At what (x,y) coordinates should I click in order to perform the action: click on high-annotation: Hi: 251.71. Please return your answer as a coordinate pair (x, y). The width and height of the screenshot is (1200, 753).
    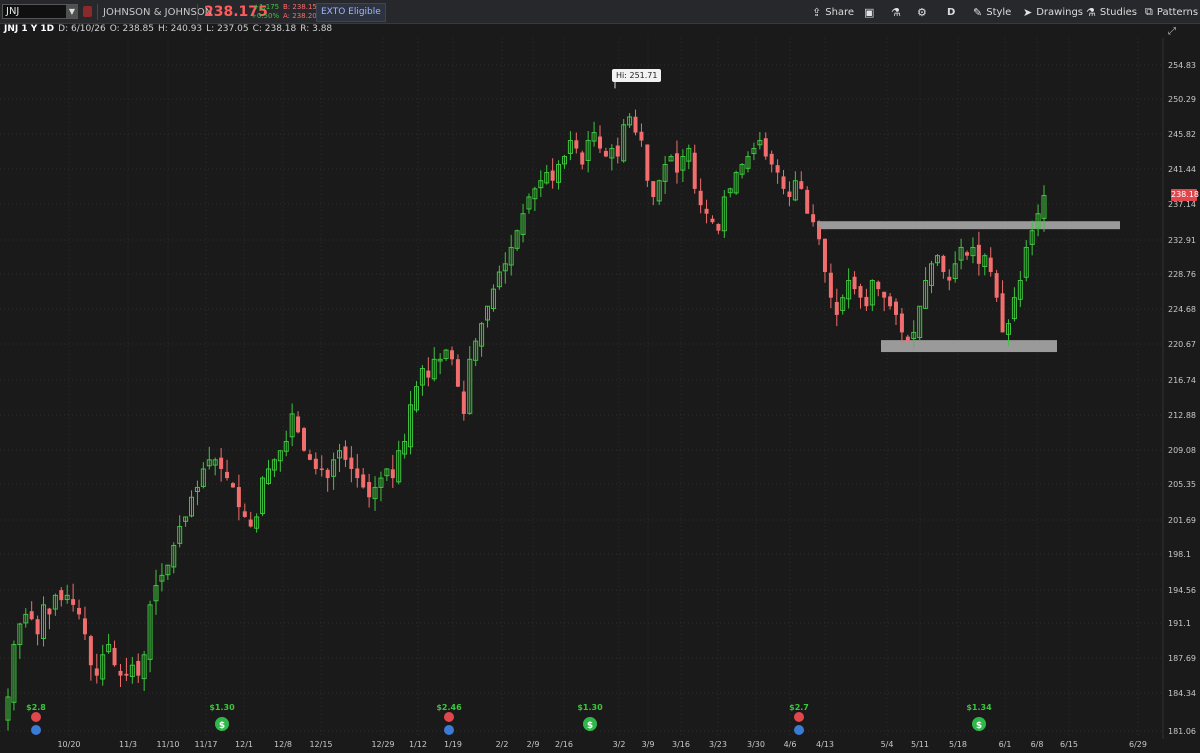
    Looking at the image, I should click on (637, 75).